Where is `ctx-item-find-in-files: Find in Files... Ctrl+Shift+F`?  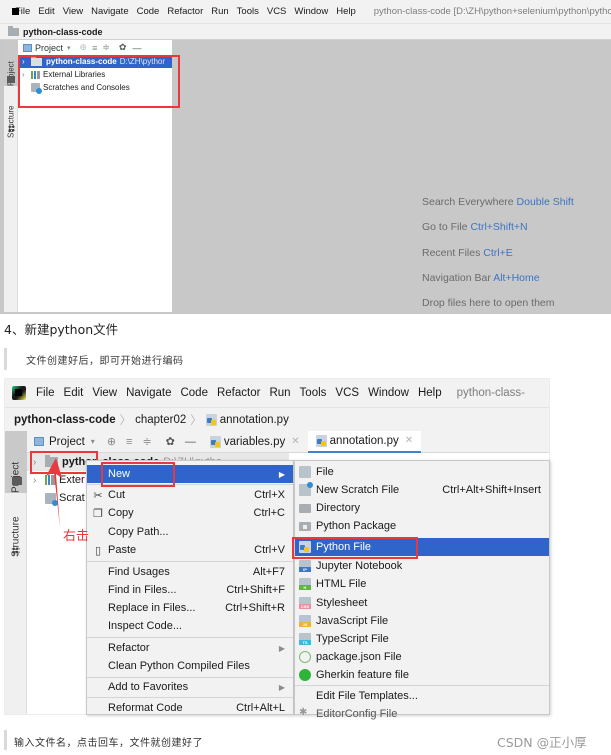
ctx-item-find-in-files: Find in Files... Ctrl+Shift+F is located at coordinates (190, 590).